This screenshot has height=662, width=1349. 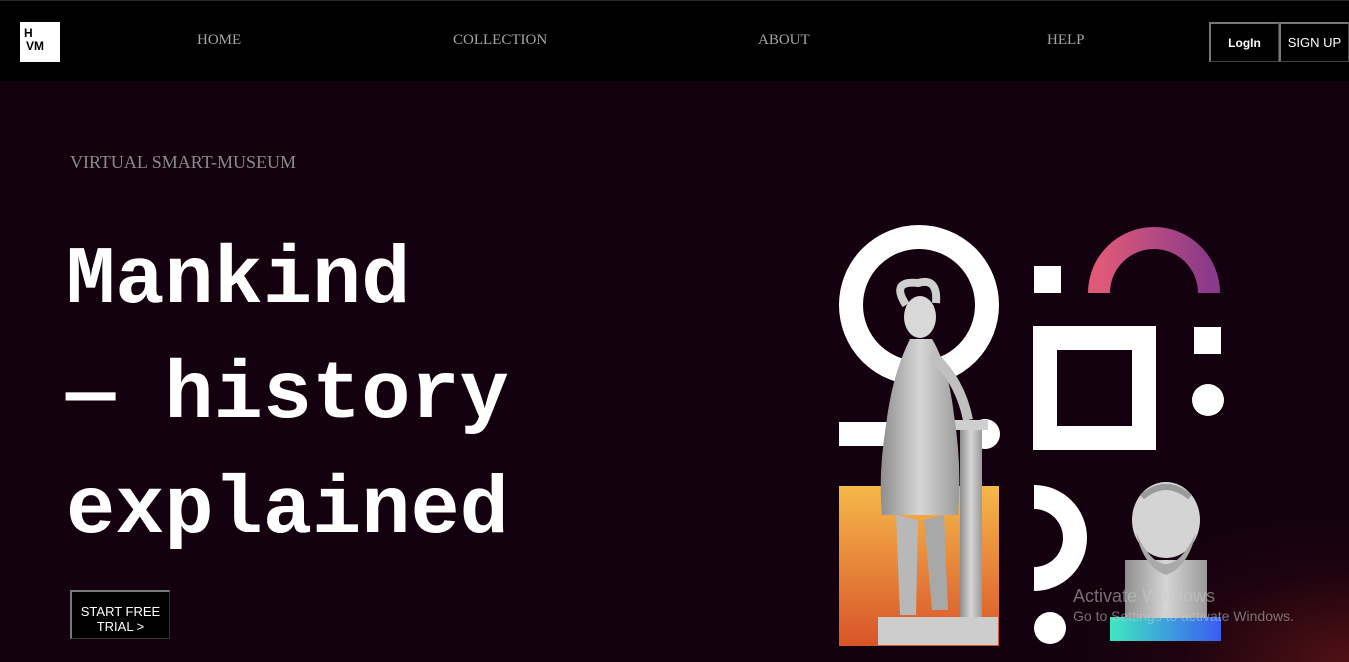 What do you see at coordinates (1183, 616) in the screenshot?
I see `watermark-subtitle: Go to Settings to activate Windows.` at bounding box center [1183, 616].